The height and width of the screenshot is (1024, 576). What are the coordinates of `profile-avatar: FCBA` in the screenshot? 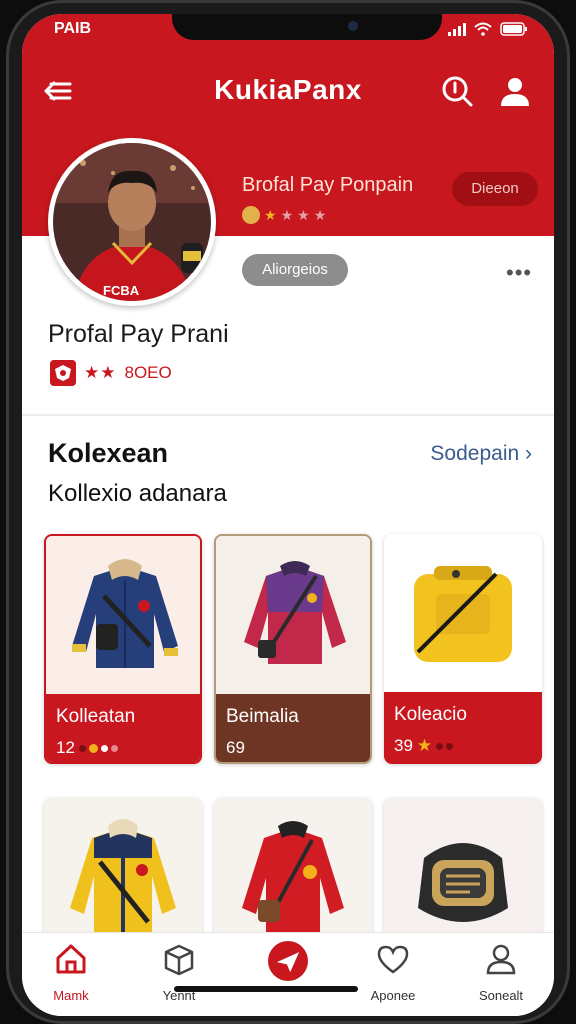 It's located at (132, 222).